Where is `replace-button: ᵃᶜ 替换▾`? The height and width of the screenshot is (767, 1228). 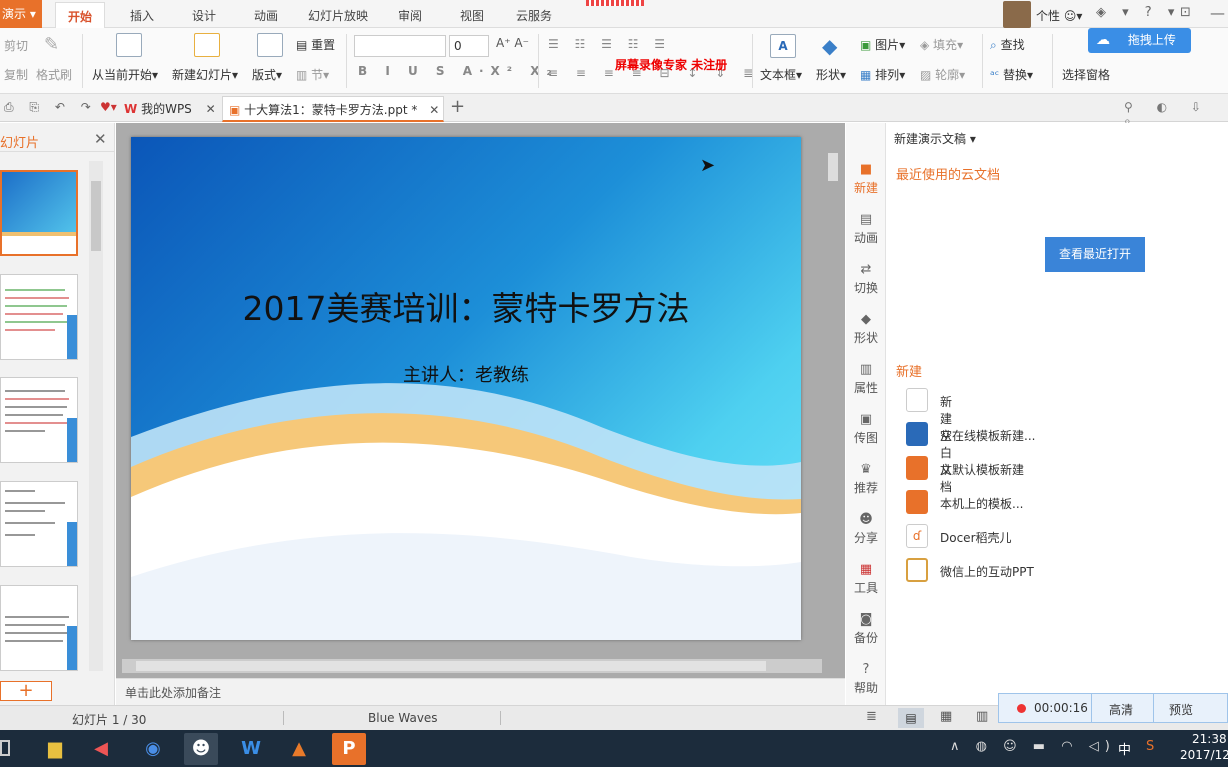
replace-button: ᵃᶜ 替换▾ is located at coordinates (1011, 74).